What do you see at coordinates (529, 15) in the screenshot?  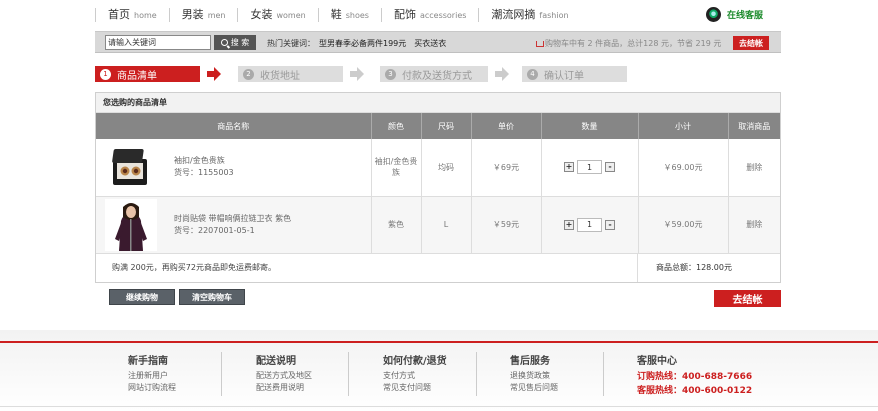 I see `nav-fashion: 潮流网摘 fashion` at bounding box center [529, 15].